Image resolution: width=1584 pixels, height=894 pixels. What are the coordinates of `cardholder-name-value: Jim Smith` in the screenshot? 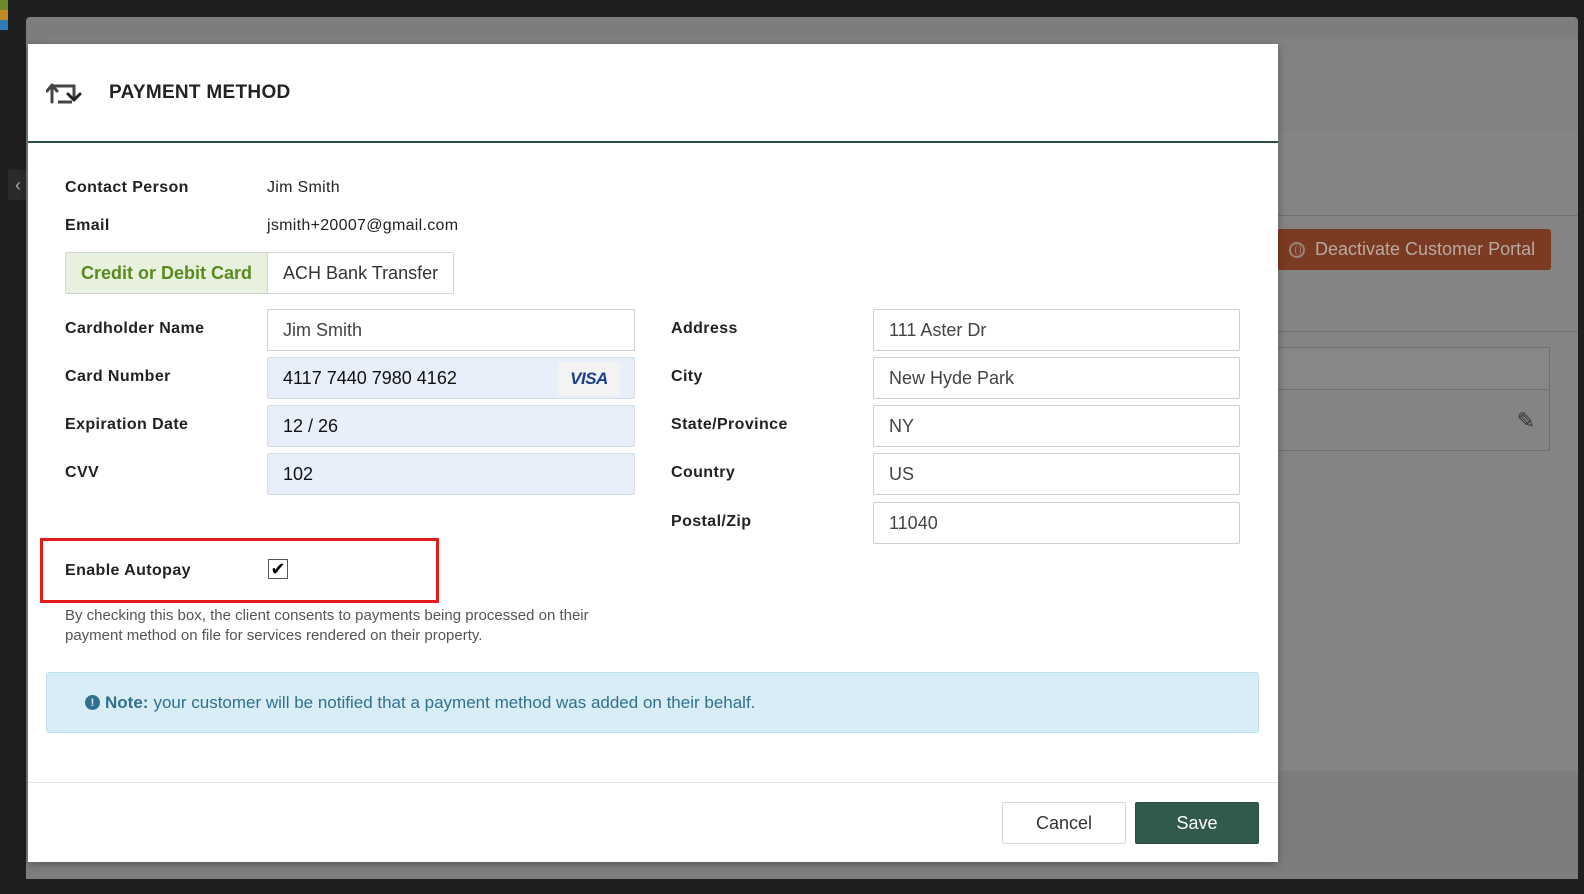 It's located at (323, 329).